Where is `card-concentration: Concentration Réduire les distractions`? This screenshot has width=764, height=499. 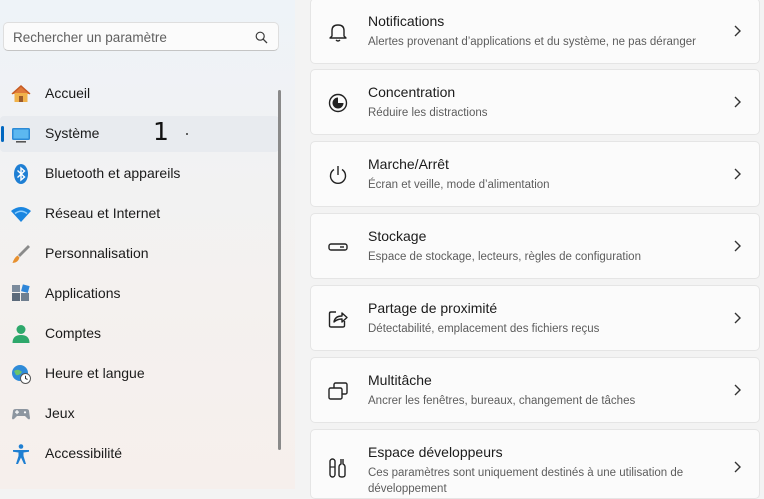
card-concentration: Concentration Réduire les distractions is located at coordinates (535, 102).